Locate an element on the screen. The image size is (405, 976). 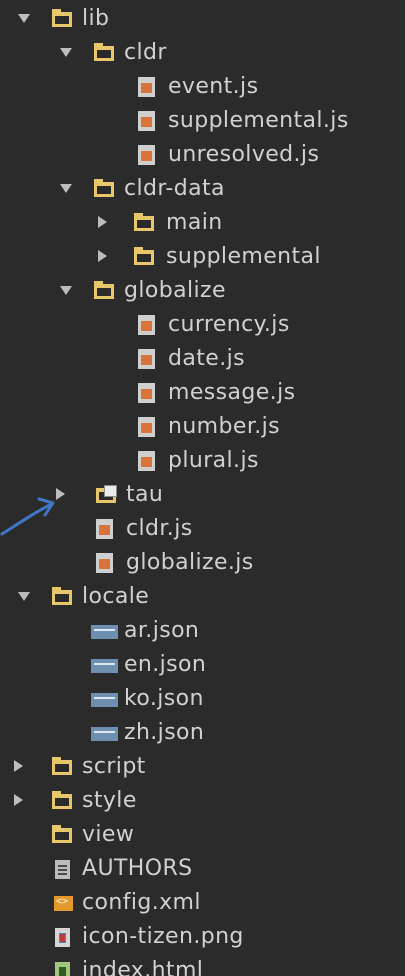
tree-item-label: en.json is located at coordinates (165, 664).